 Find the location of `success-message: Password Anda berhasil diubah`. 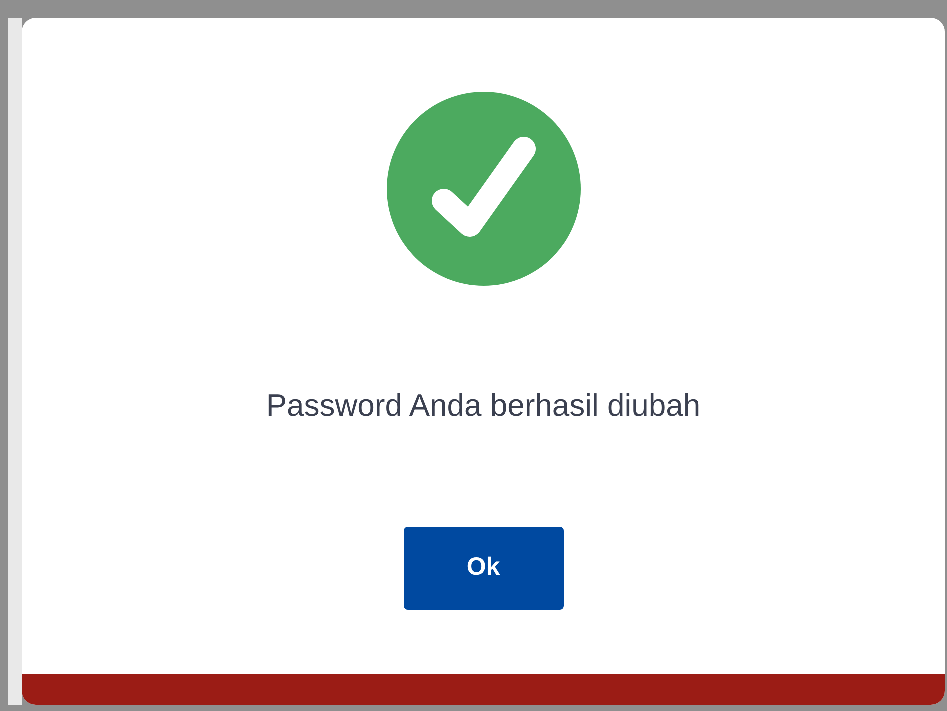

success-message: Password Anda berhasil diubah is located at coordinates (483, 406).